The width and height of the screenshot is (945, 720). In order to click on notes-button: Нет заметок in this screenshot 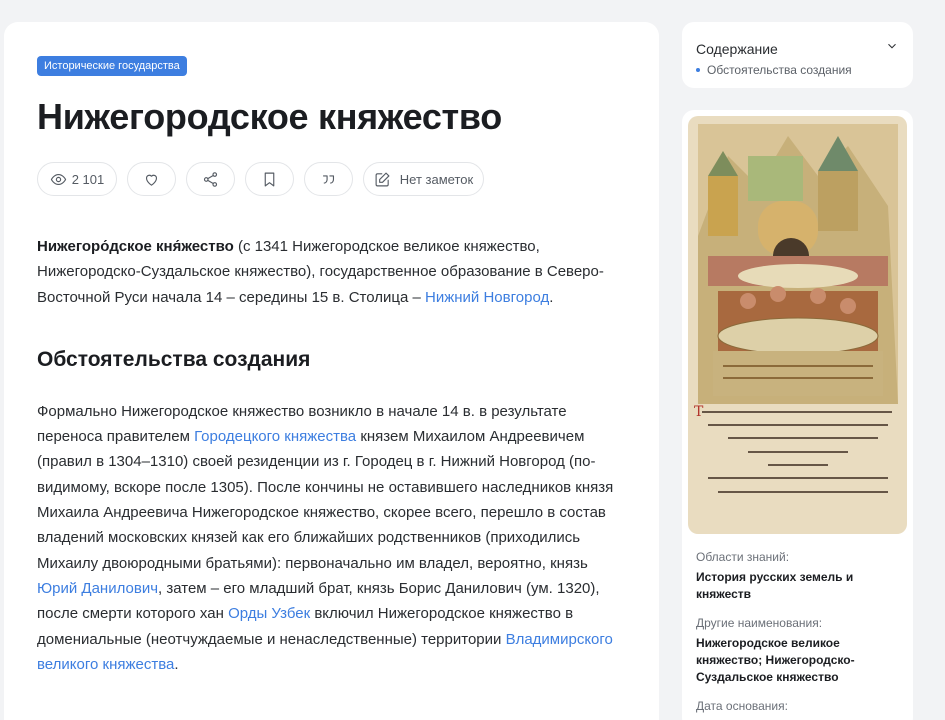, I will do `click(423, 179)`.